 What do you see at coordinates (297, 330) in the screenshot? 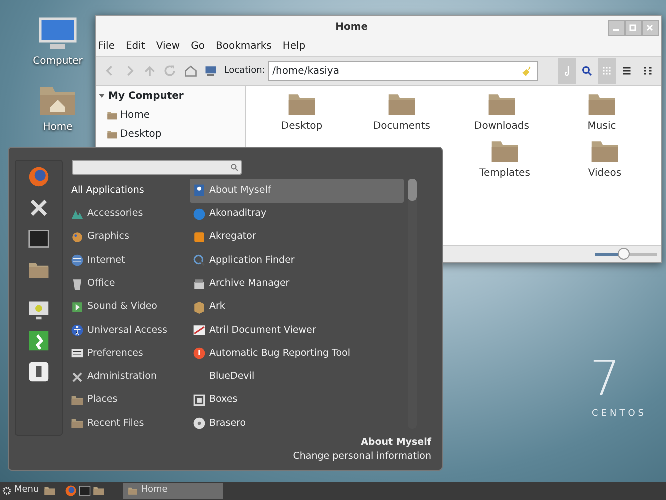
I see `application-item: Atril Document Viewer` at bounding box center [297, 330].